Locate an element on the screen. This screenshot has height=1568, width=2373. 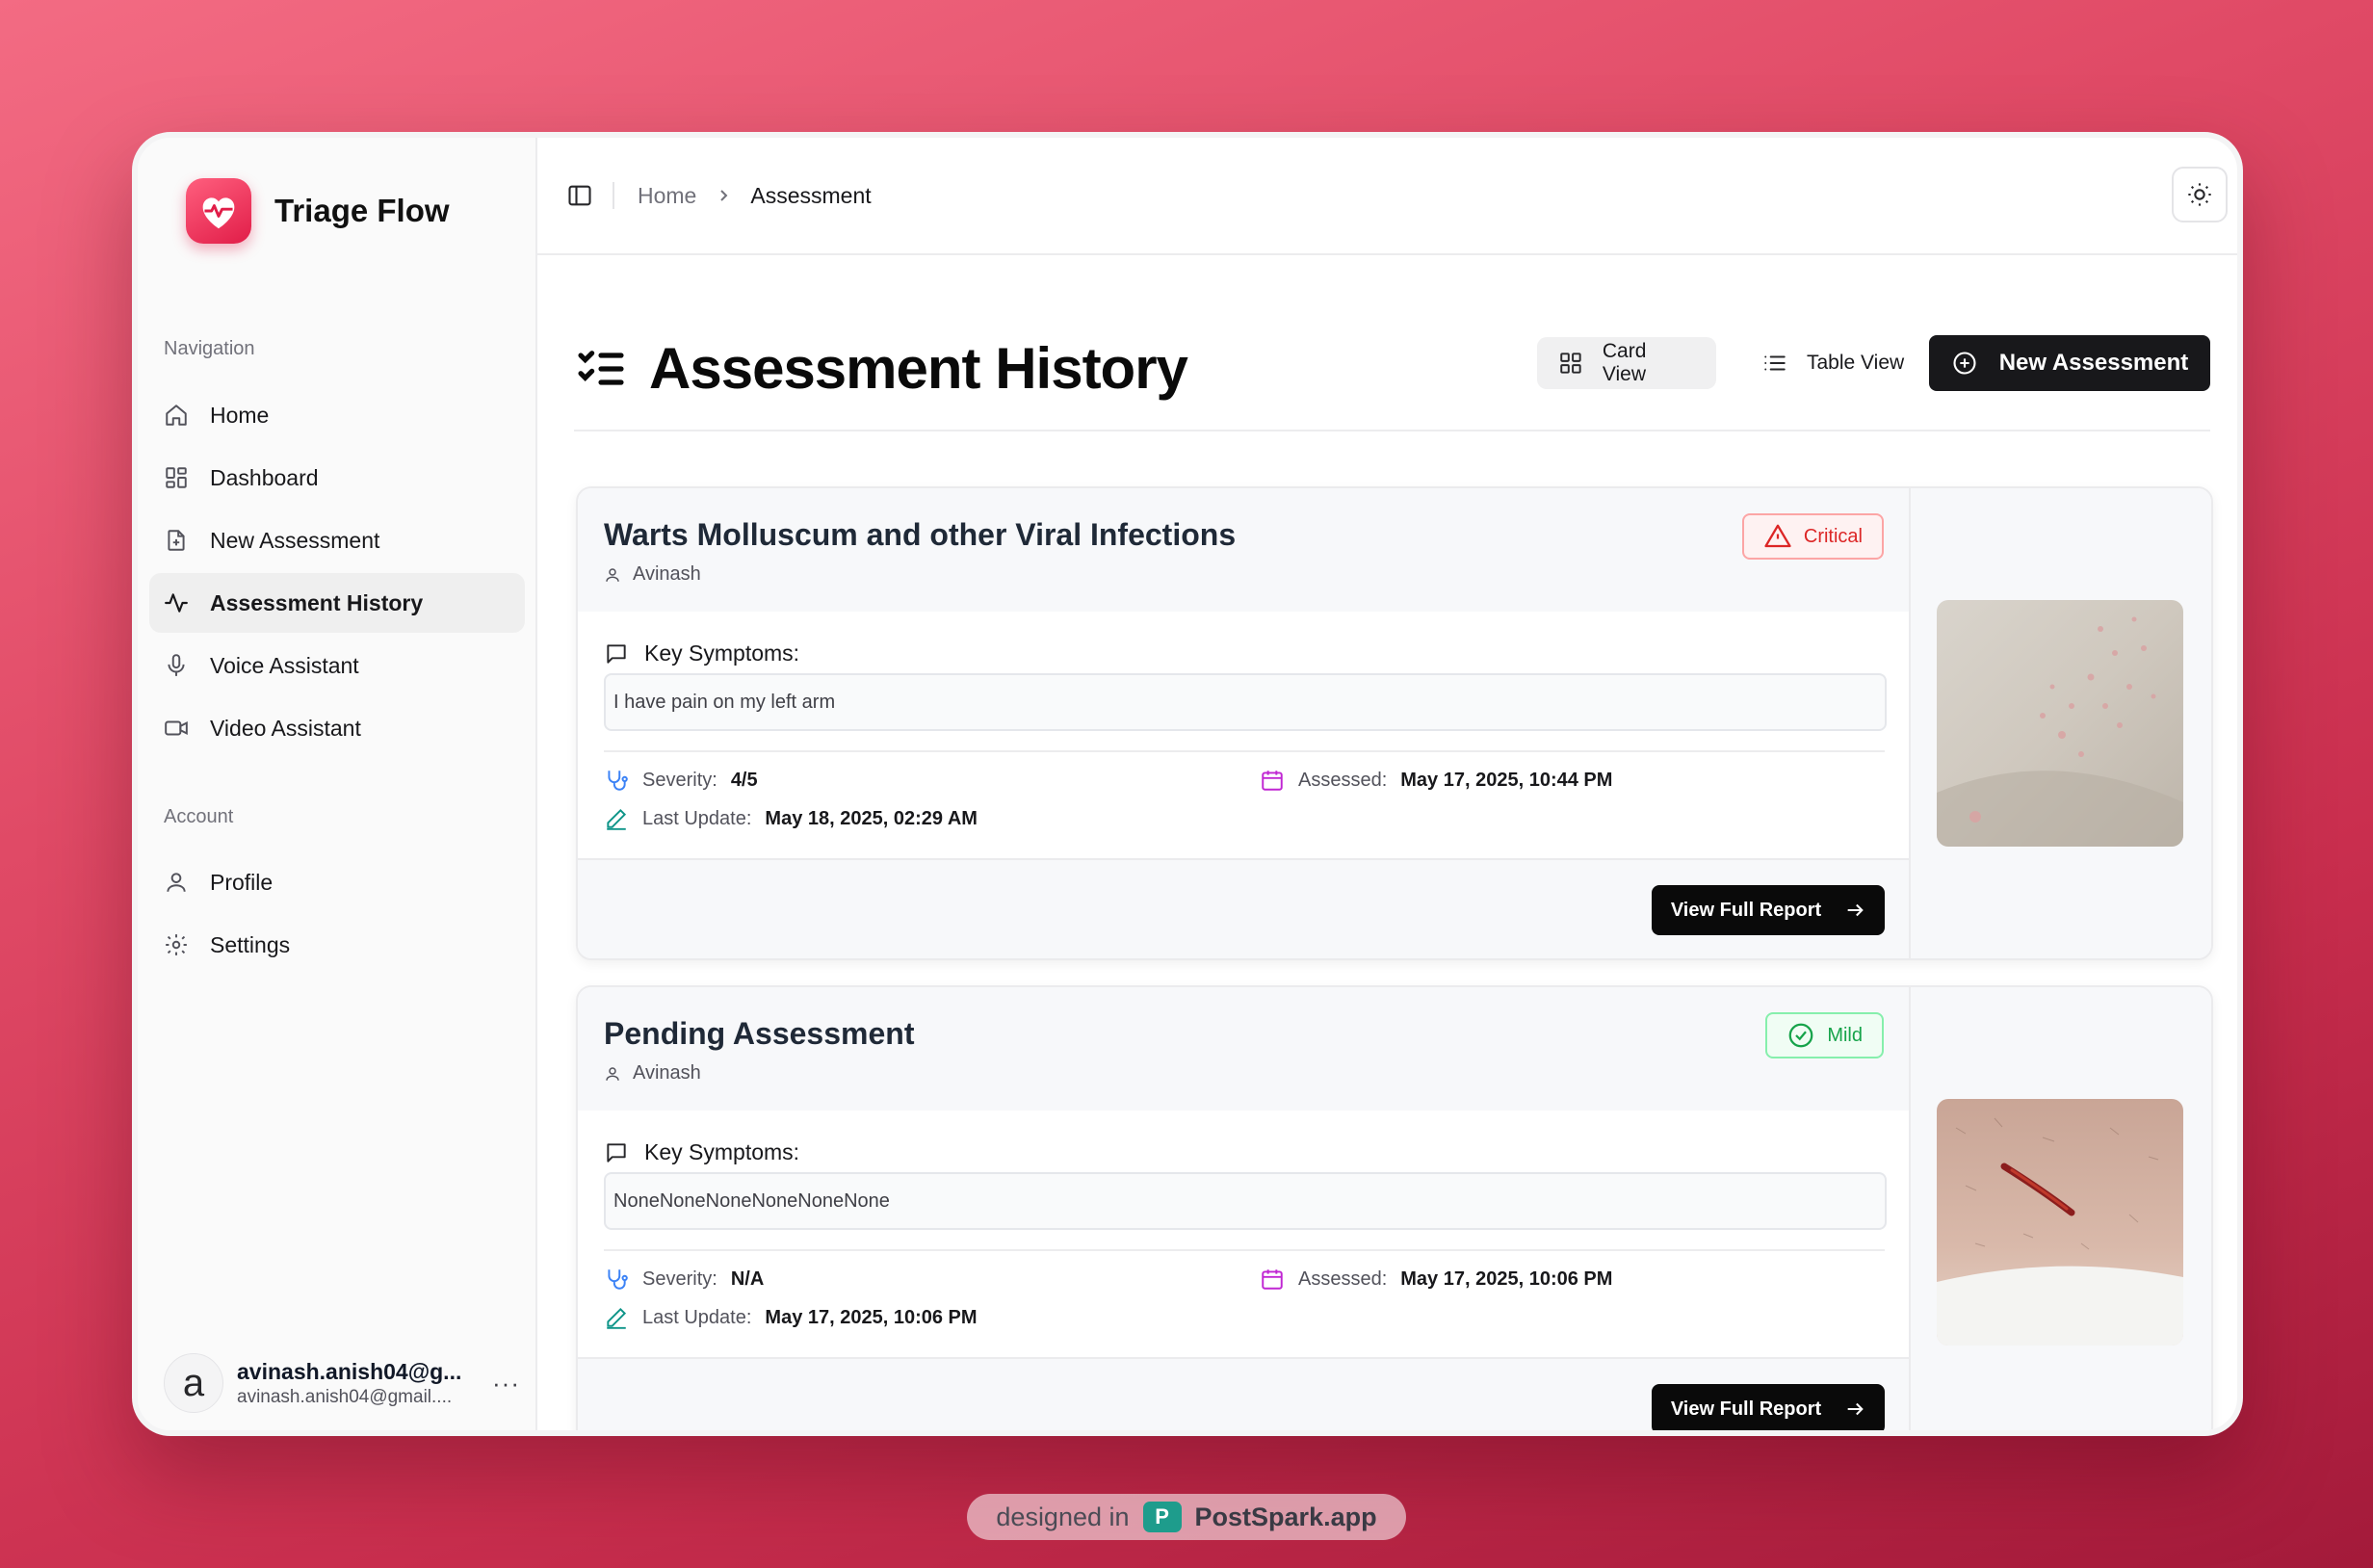
theme-toggle-button is located at coordinates (2200, 194).